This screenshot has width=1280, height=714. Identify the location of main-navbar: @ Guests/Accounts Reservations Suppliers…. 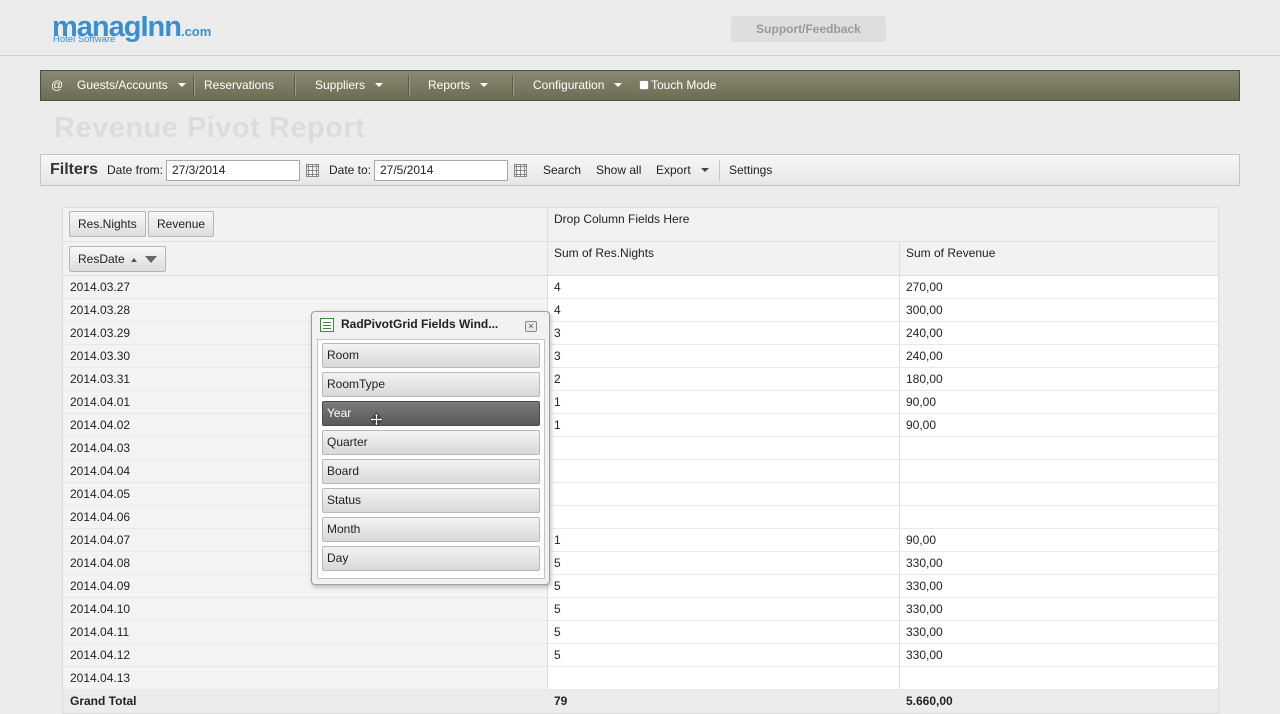
(640, 85).